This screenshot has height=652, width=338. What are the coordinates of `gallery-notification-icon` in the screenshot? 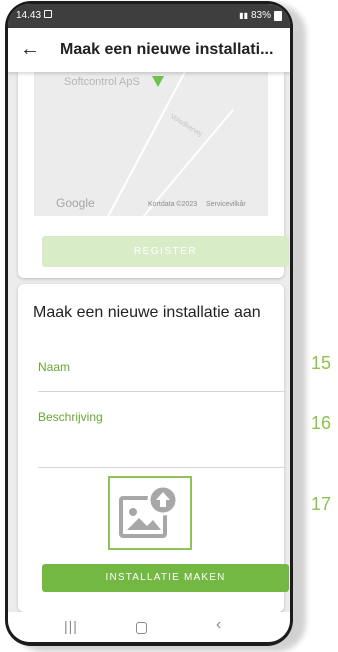 It's located at (48, 14).